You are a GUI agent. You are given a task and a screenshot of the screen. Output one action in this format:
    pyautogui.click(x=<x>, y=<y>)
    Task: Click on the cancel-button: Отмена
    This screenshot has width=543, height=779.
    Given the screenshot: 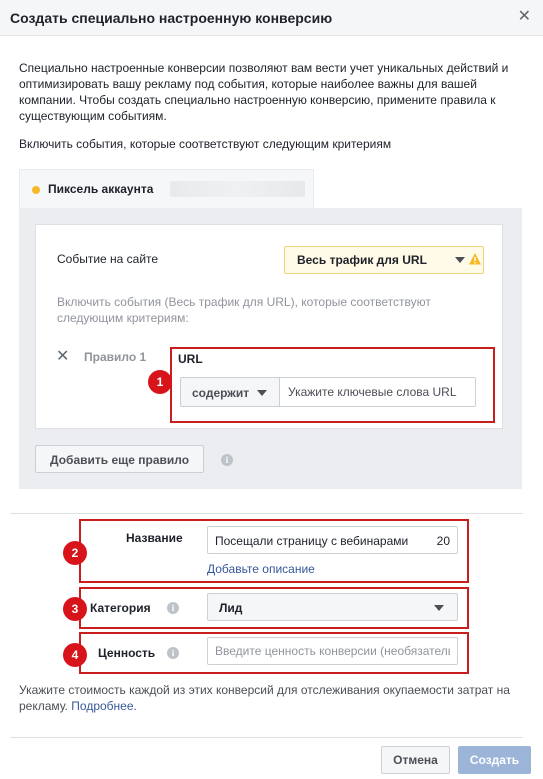 What is the action you would take?
    pyautogui.click(x=415, y=760)
    